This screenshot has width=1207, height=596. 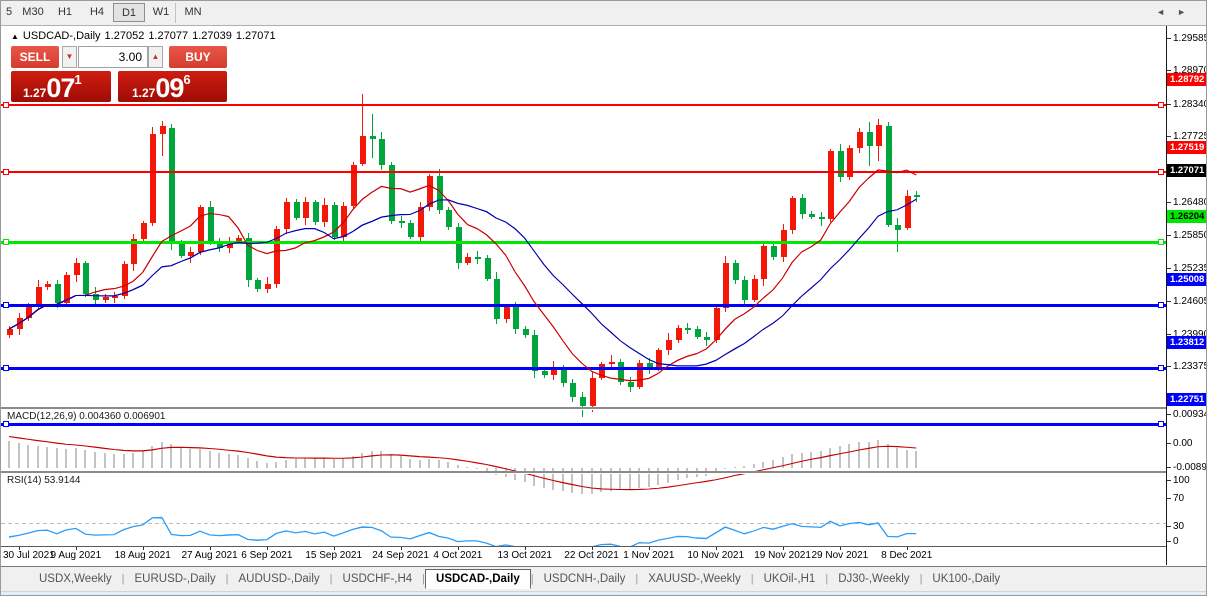 What do you see at coordinates (400, 555) in the screenshot?
I see `date-label: 24 Sep 2021` at bounding box center [400, 555].